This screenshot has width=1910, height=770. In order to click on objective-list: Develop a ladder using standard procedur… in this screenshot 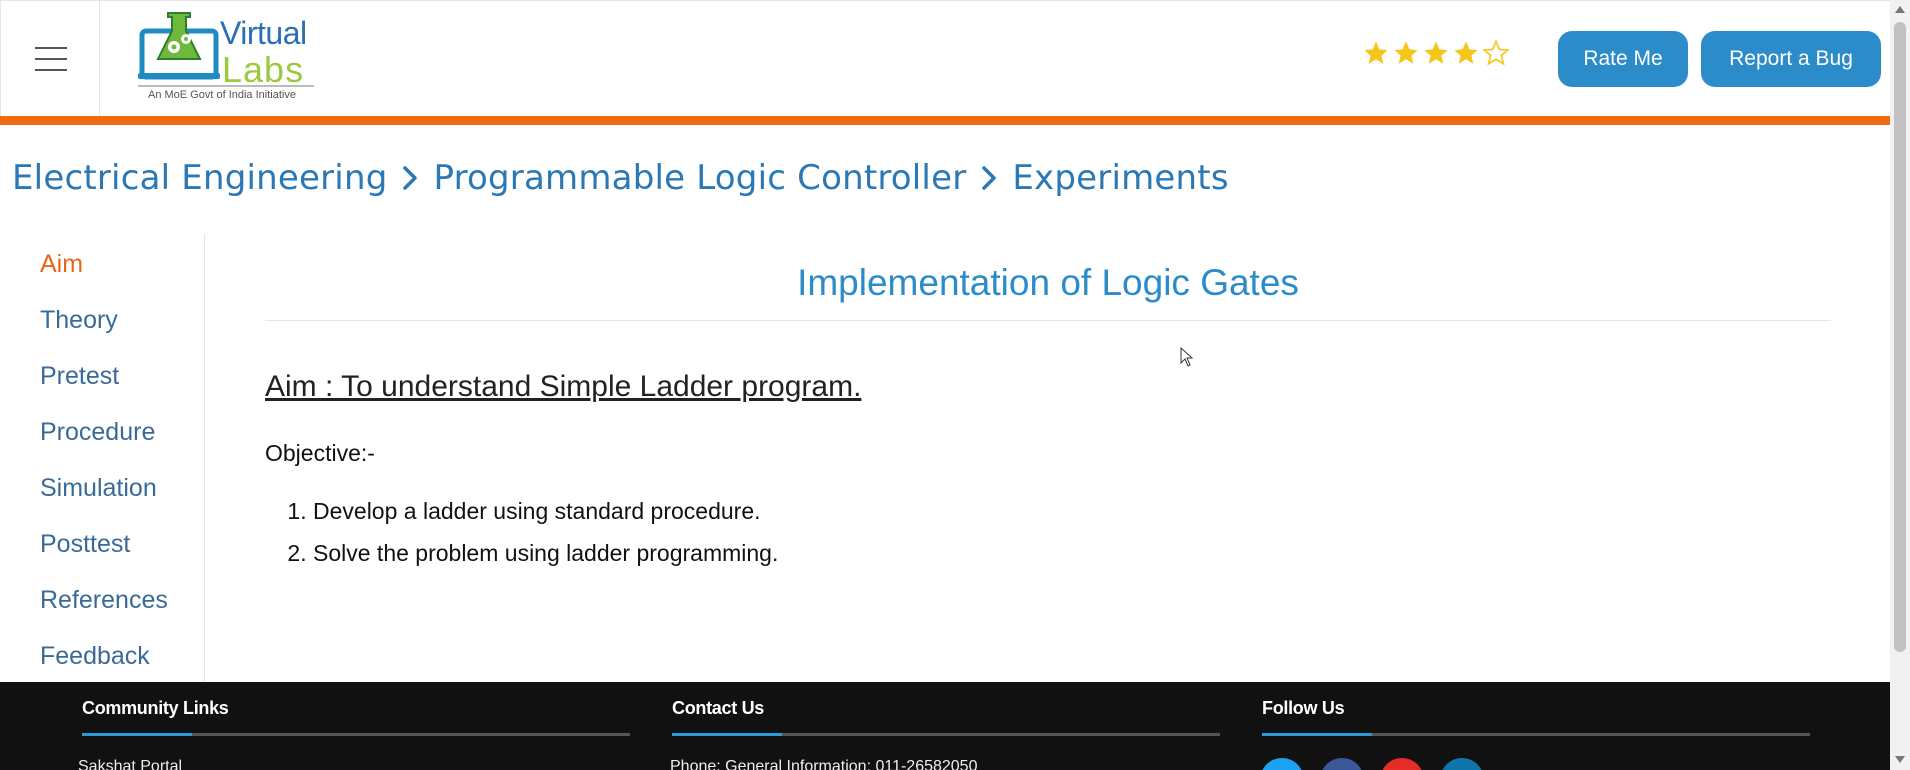, I will do `click(521, 532)`.